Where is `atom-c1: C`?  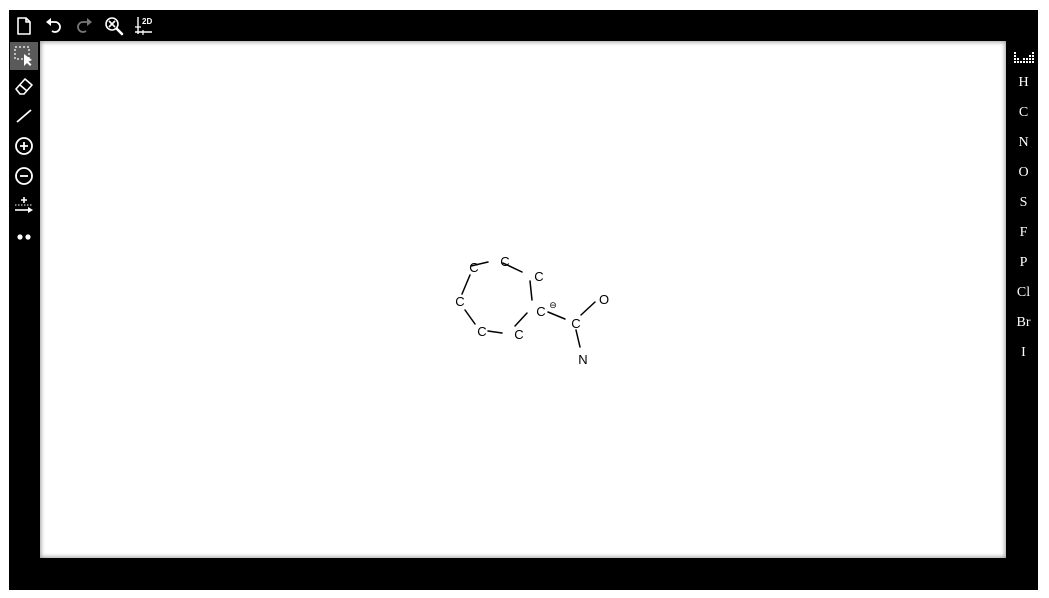 atom-c1: C is located at coordinates (473, 267).